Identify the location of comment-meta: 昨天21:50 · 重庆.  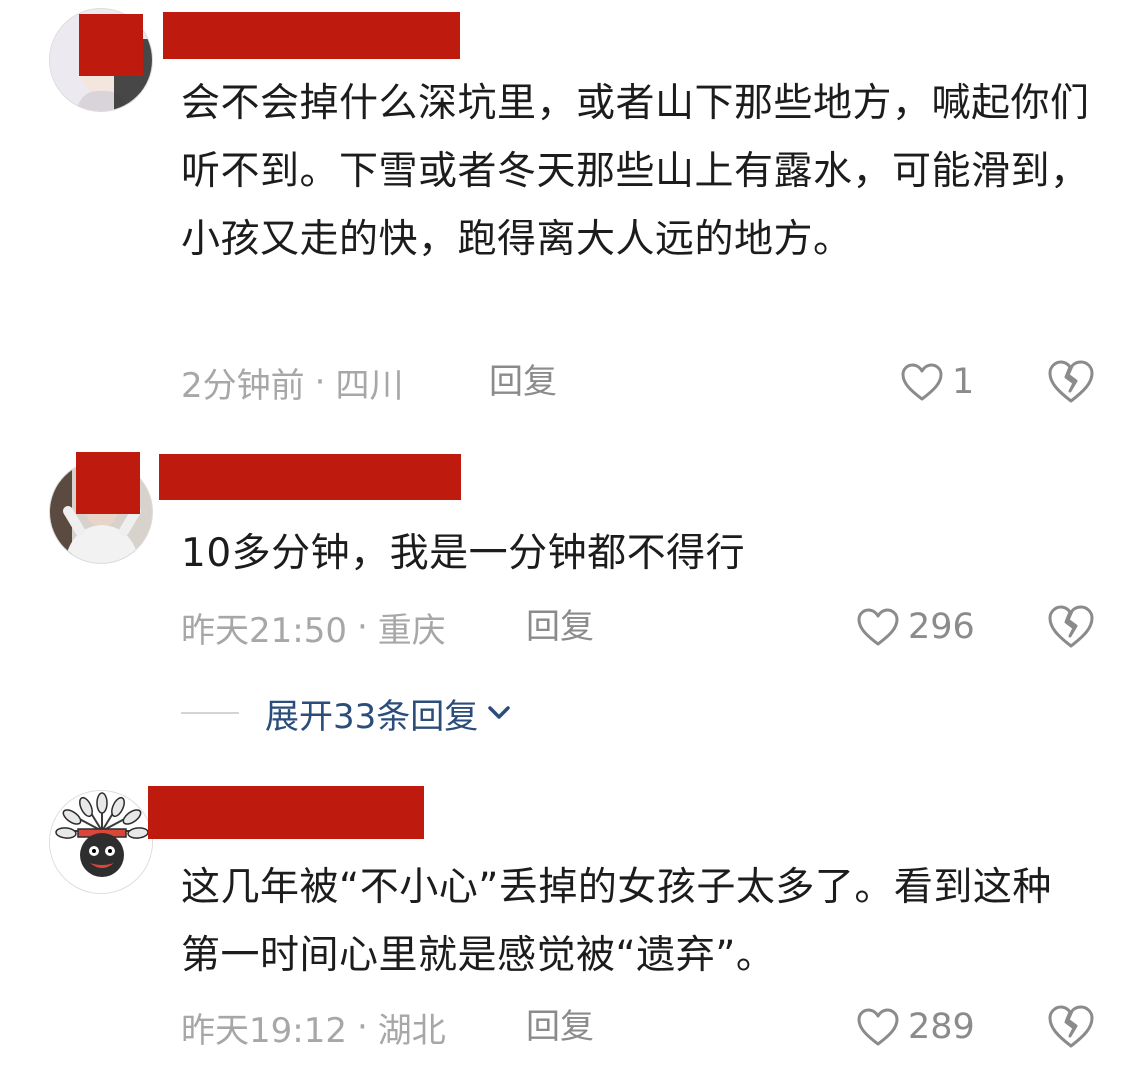
(313, 627).